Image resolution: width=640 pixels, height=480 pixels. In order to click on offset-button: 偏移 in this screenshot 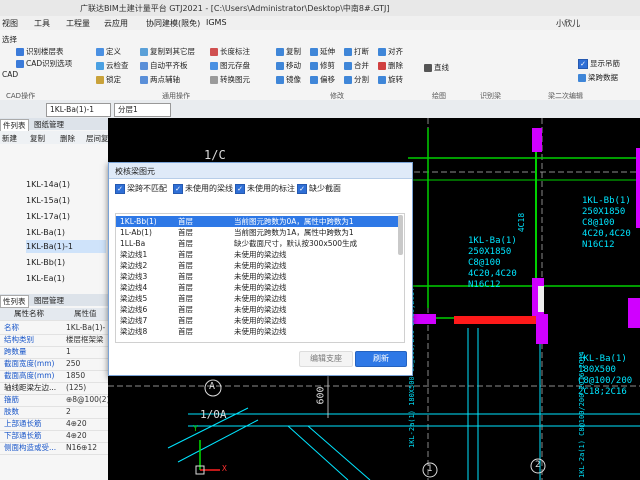, I will do `click(322, 79)`.